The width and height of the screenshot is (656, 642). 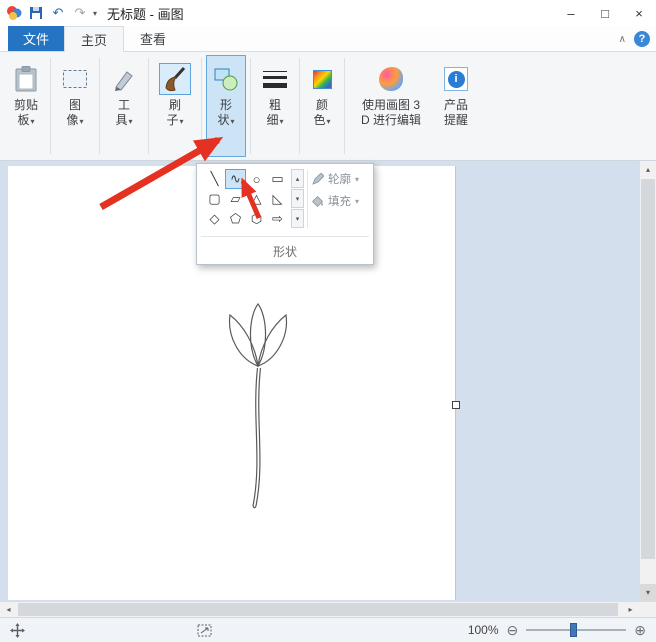 What do you see at coordinates (80, 13) in the screenshot?
I see `redo-icon: ↷` at bounding box center [80, 13].